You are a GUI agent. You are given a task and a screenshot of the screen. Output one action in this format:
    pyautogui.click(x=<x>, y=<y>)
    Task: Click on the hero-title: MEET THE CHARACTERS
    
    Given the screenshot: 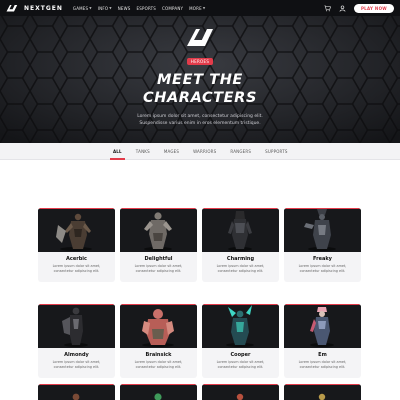 What is the action you would take?
    pyautogui.click(x=200, y=89)
    